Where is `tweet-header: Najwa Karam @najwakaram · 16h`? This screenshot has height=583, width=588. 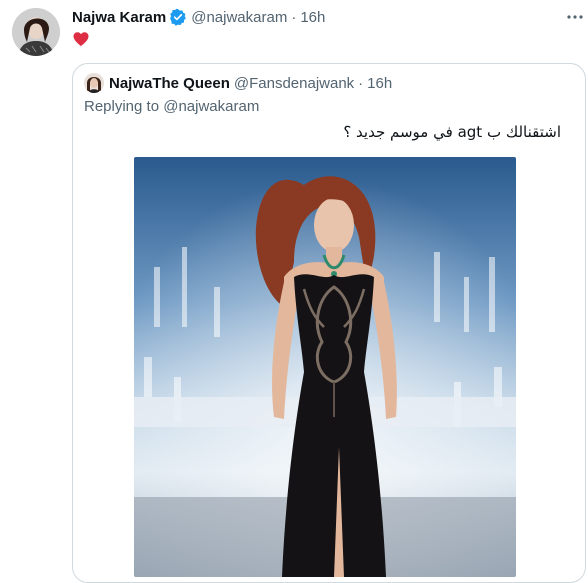 tweet-header: Najwa Karam @najwakaram · 16h is located at coordinates (198, 17).